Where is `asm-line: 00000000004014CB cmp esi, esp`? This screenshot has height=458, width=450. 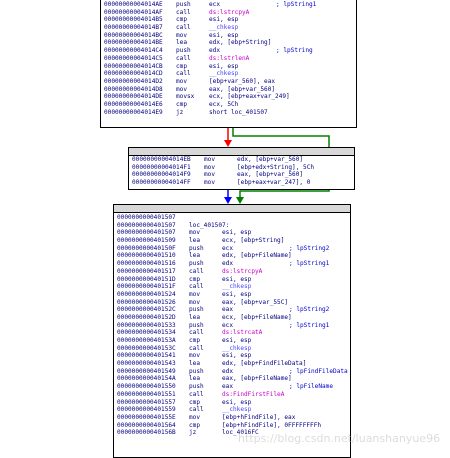 asm-line: 00000000004014CB cmp esi, esp is located at coordinates (229, 67).